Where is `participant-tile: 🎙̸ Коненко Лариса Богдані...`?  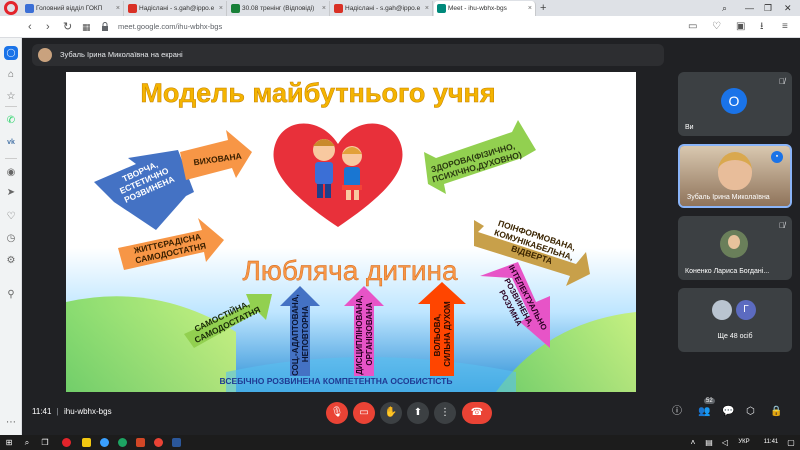 participant-tile: 🎙̸ Коненко Лариса Богдані... is located at coordinates (735, 248).